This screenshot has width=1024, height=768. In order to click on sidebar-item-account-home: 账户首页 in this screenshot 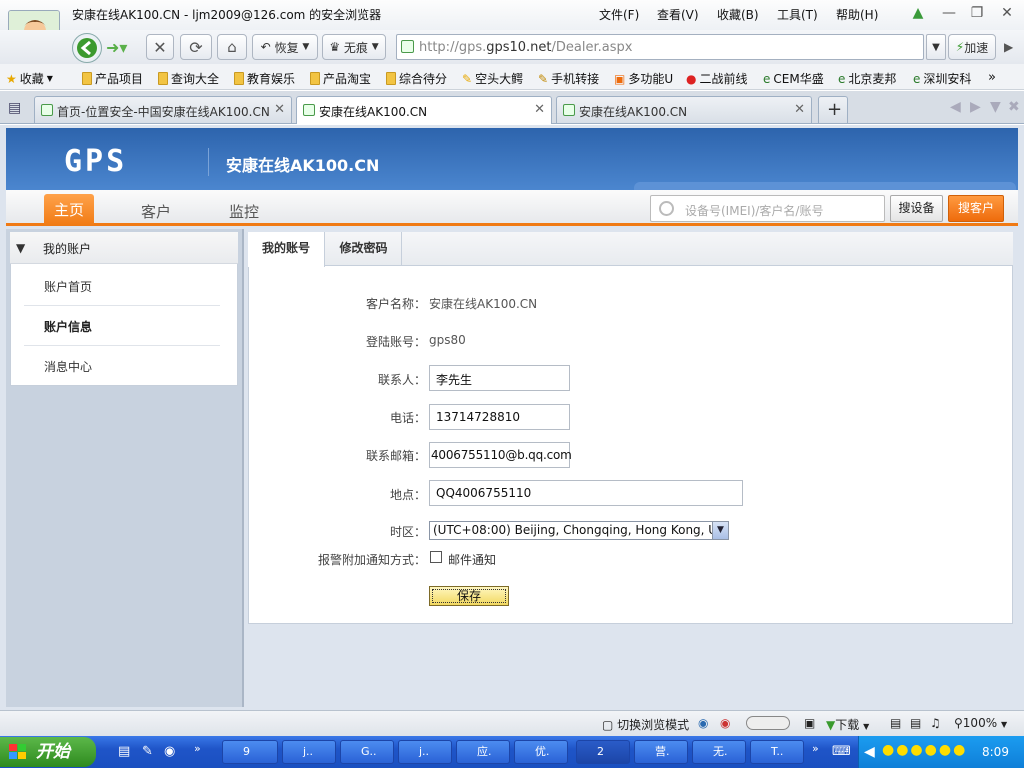, I will do `click(68, 286)`.